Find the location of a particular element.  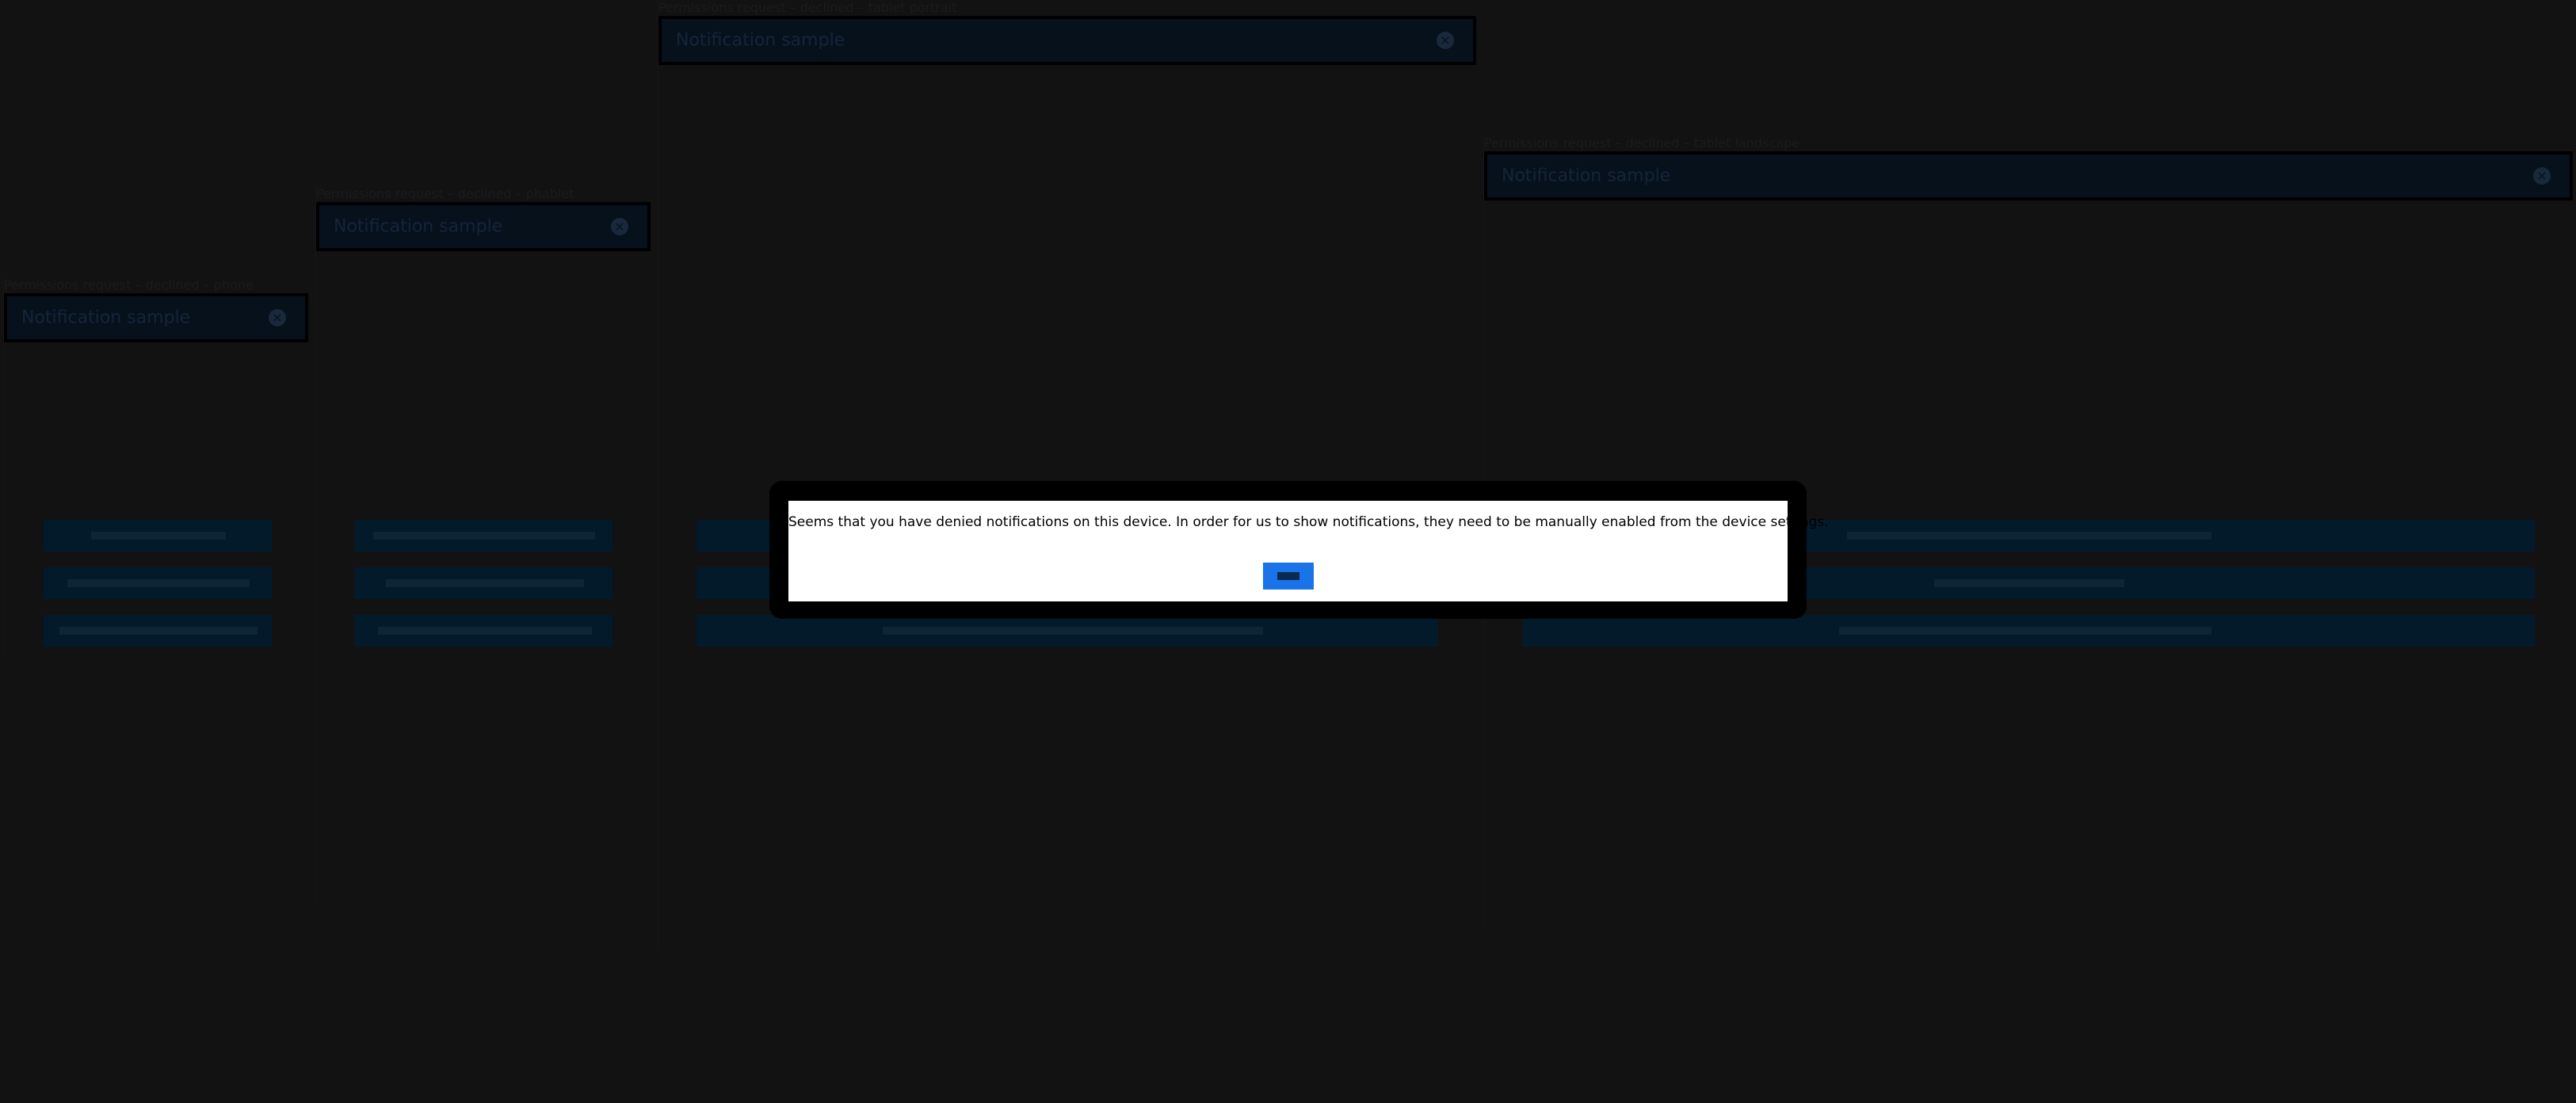

preview-label-phablet: Permissions request – declined – phablet is located at coordinates (445, 194).